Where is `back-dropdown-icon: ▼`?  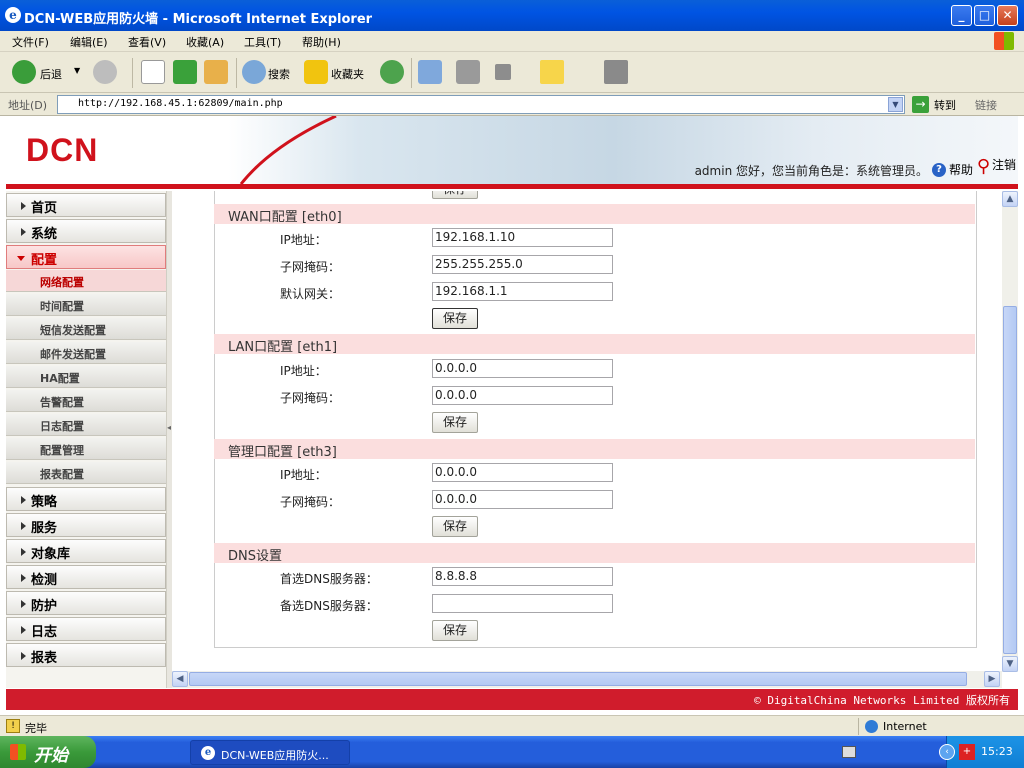 back-dropdown-icon: ▼ is located at coordinates (77, 70).